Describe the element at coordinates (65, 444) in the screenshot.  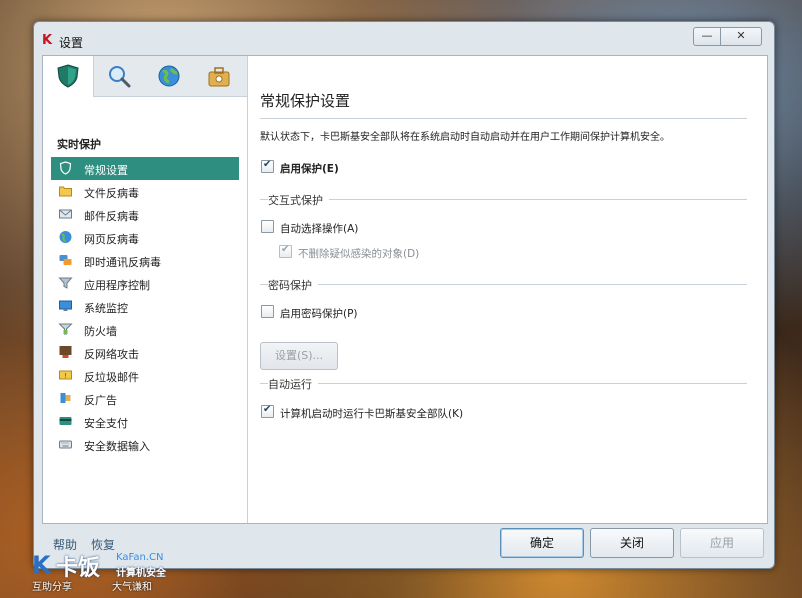
I see `keyboard-icon` at that location.